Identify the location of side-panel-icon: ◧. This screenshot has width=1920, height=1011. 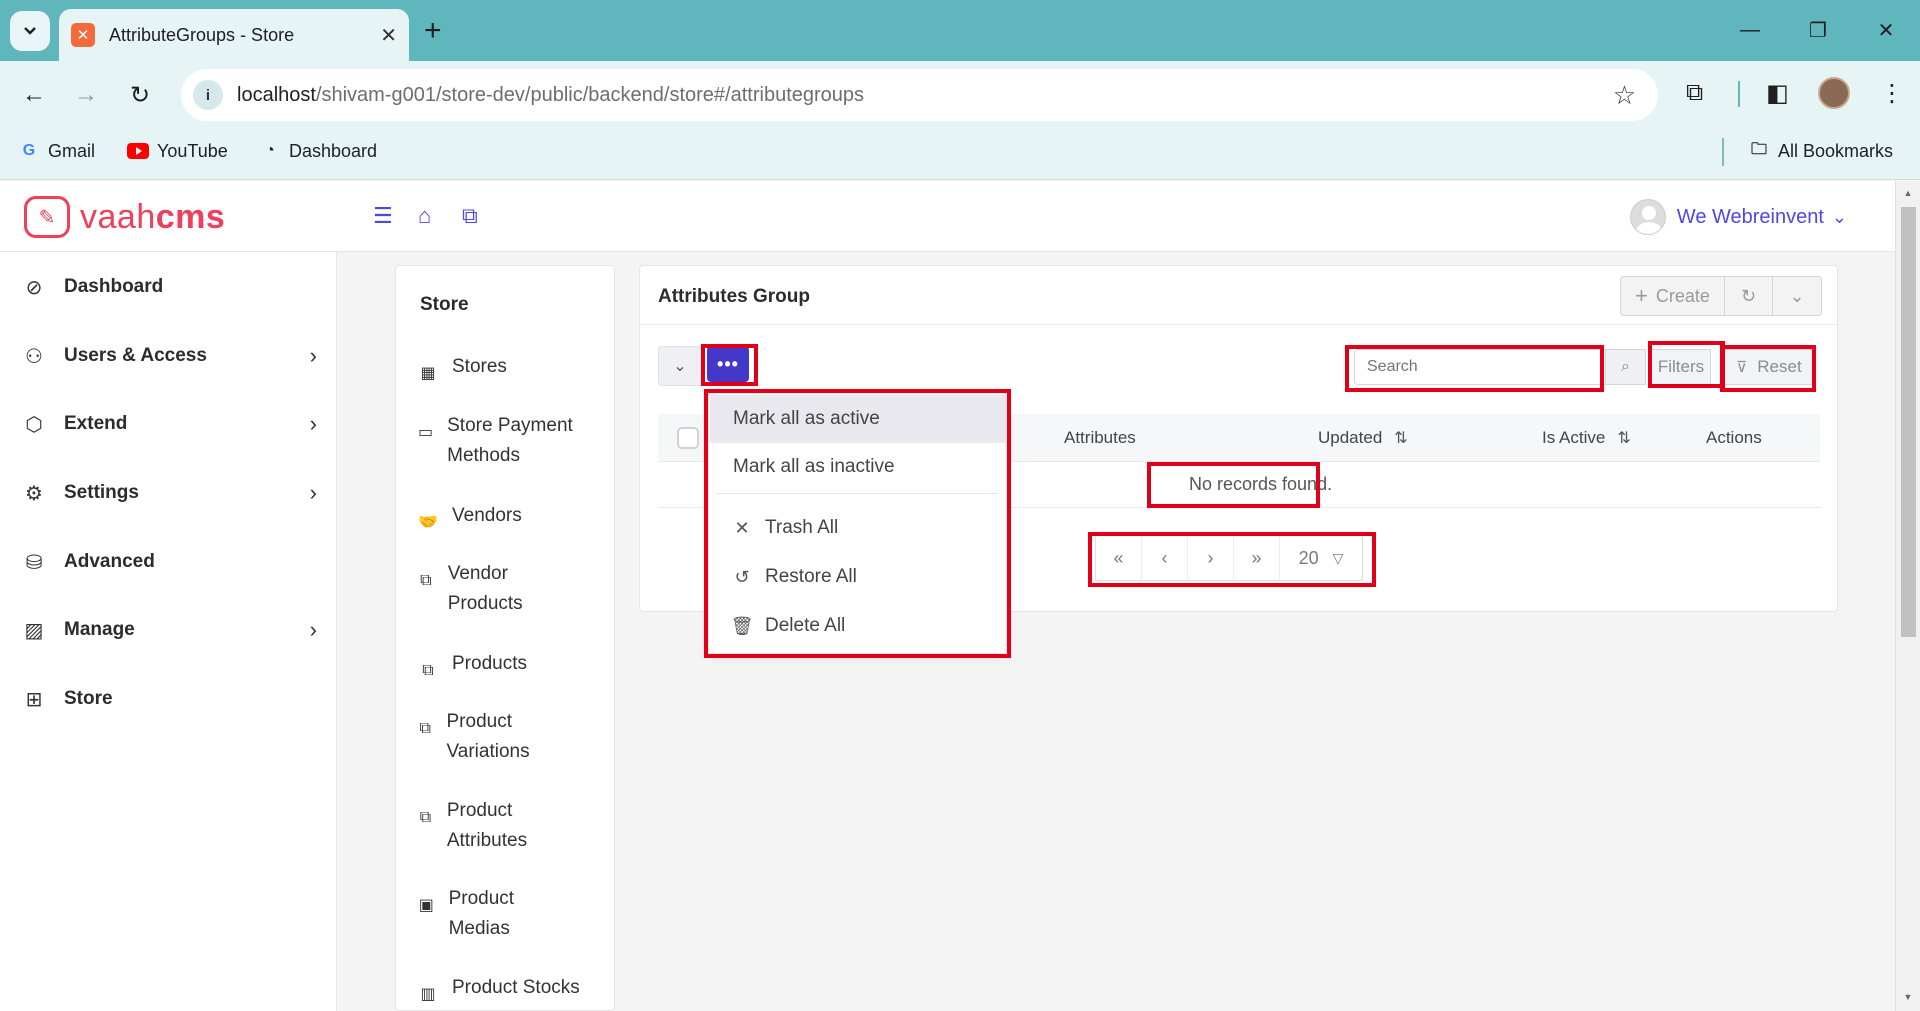
(1777, 93).